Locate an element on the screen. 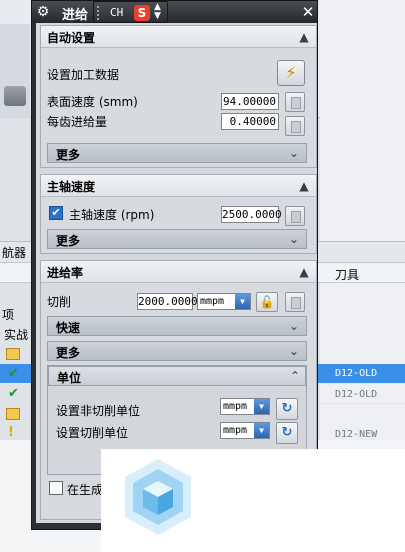 The height and width of the screenshot is (552, 405). cut-unit-refresh-button: ↻ is located at coordinates (287, 433).